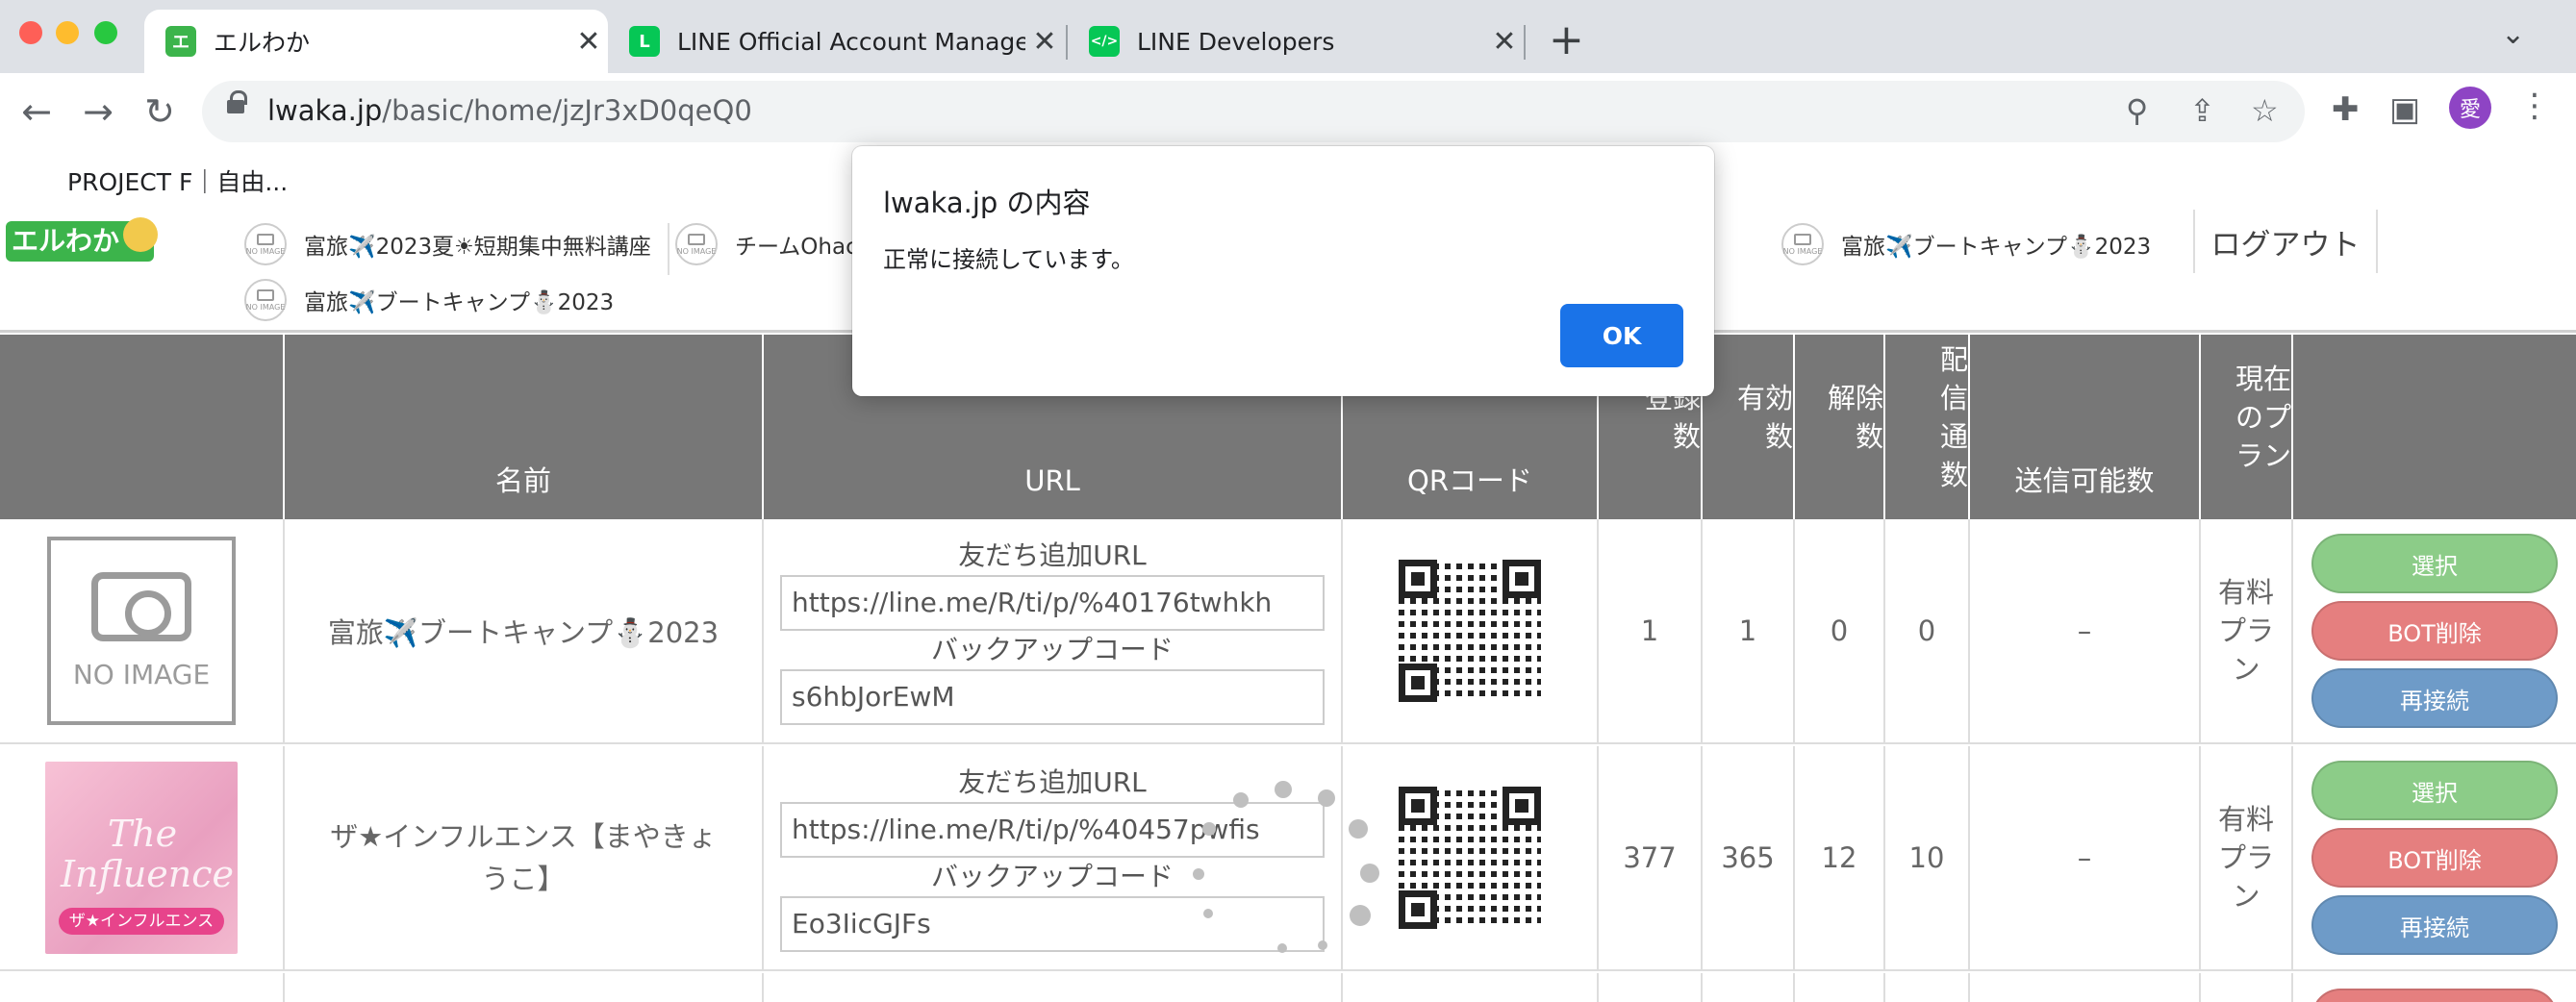 This screenshot has width=2576, height=1002. What do you see at coordinates (2265, 110) in the screenshot?
I see `bookmark-star-icon: ☆` at bounding box center [2265, 110].